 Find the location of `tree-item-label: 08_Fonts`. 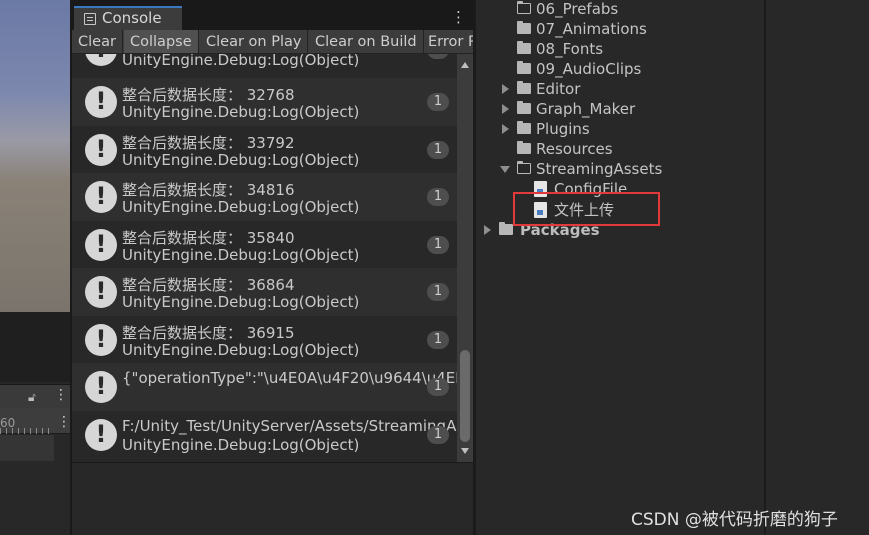

tree-item-label: 08_Fonts is located at coordinates (570, 49).